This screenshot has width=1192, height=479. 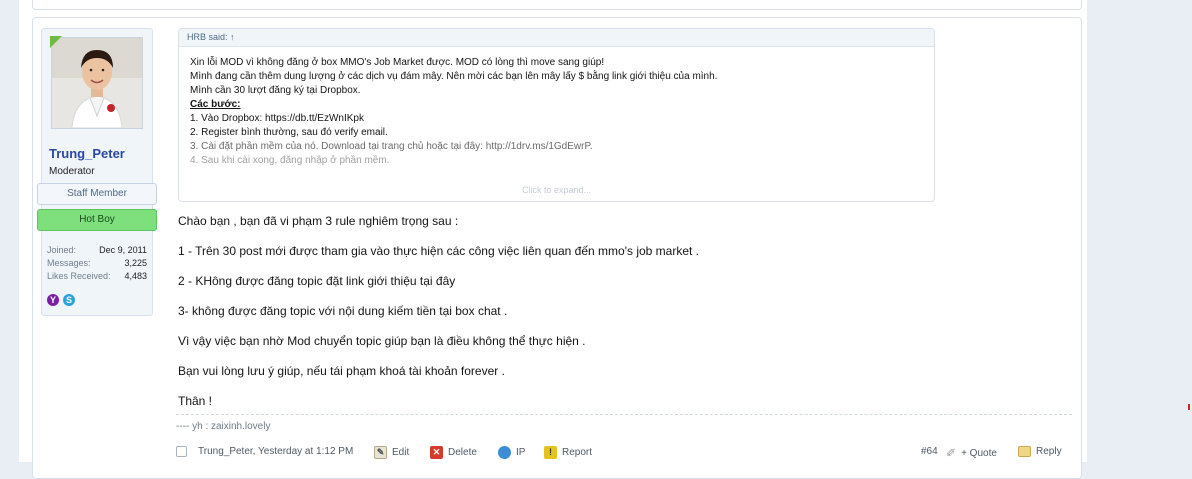 What do you see at coordinates (62, 250) in the screenshot?
I see `stat-label: Joined:` at bounding box center [62, 250].